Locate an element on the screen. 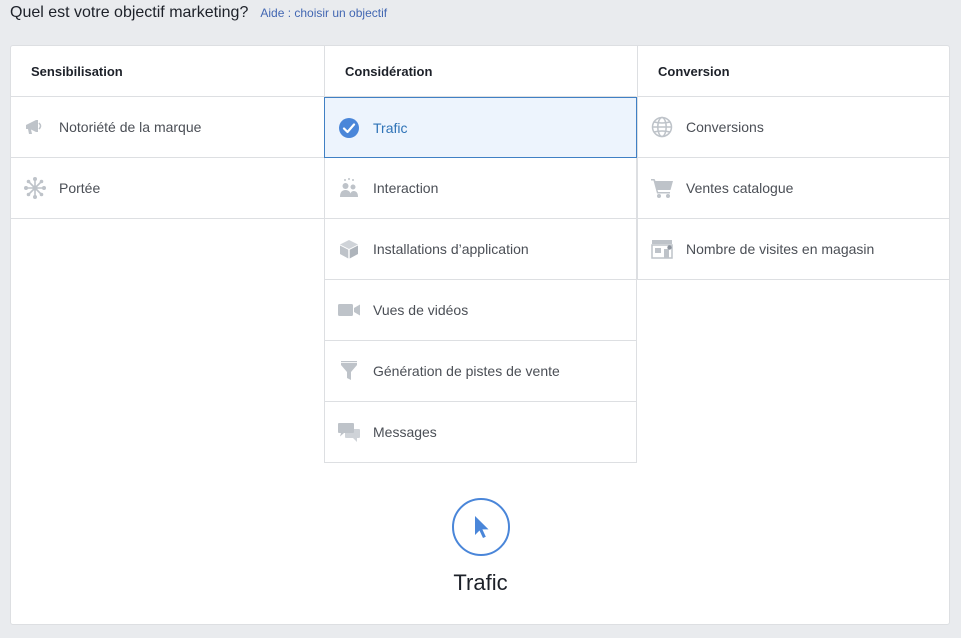 The width and height of the screenshot is (961, 638). objective-lead-generation: Génération de pistes de vente is located at coordinates (480, 371).